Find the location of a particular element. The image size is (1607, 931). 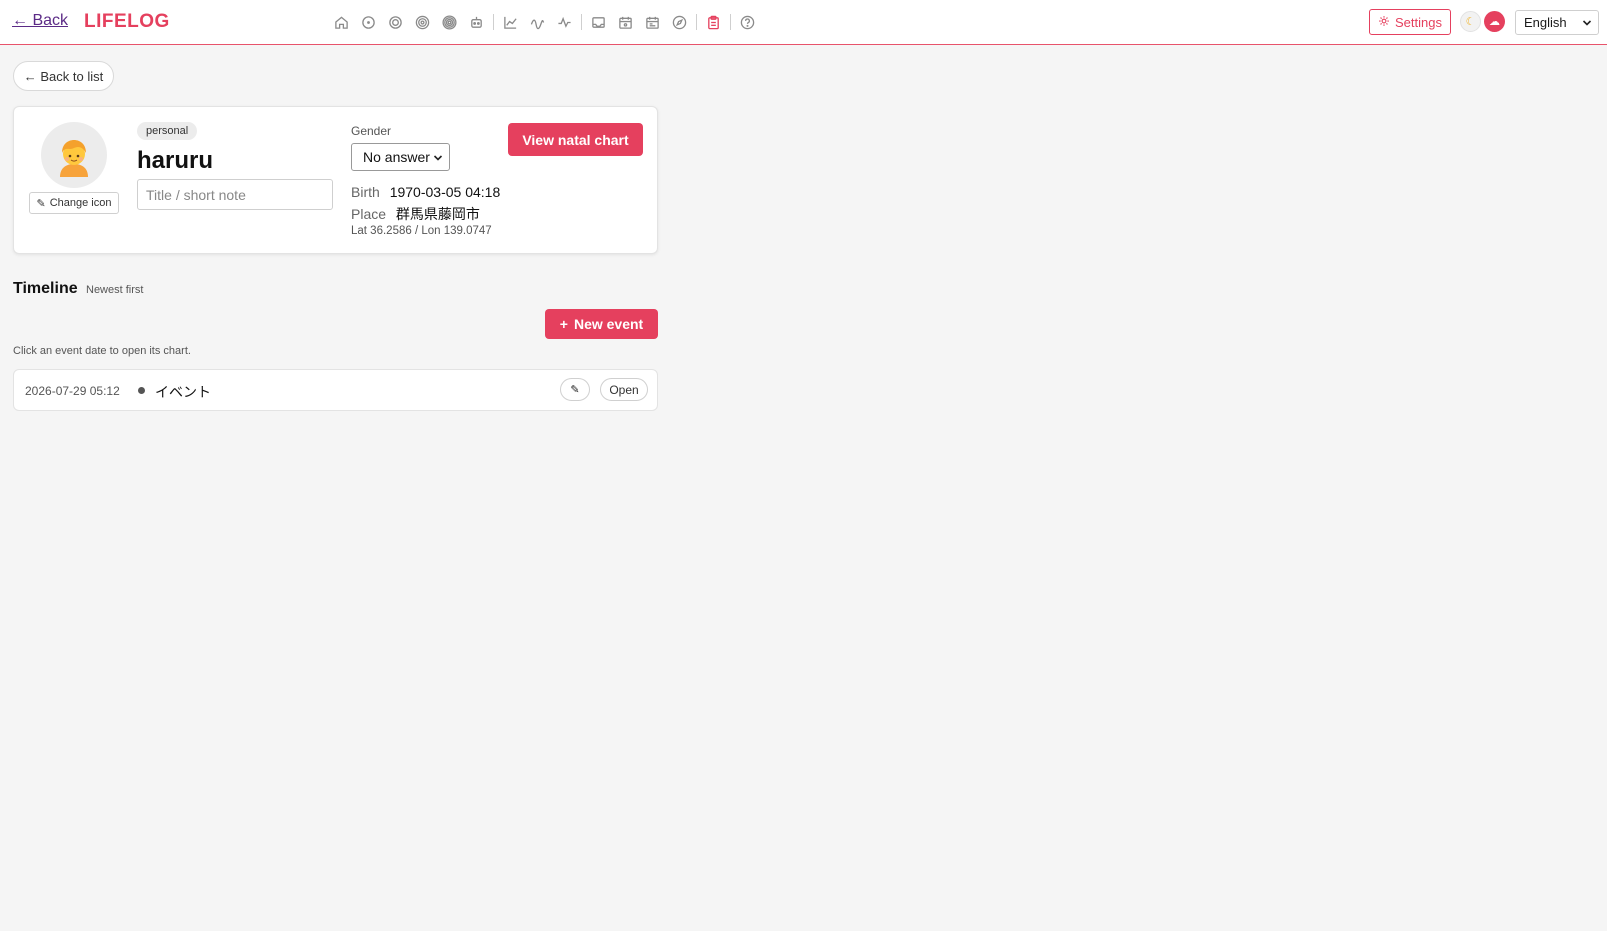

person-emoji-icon is located at coordinates (74, 158).